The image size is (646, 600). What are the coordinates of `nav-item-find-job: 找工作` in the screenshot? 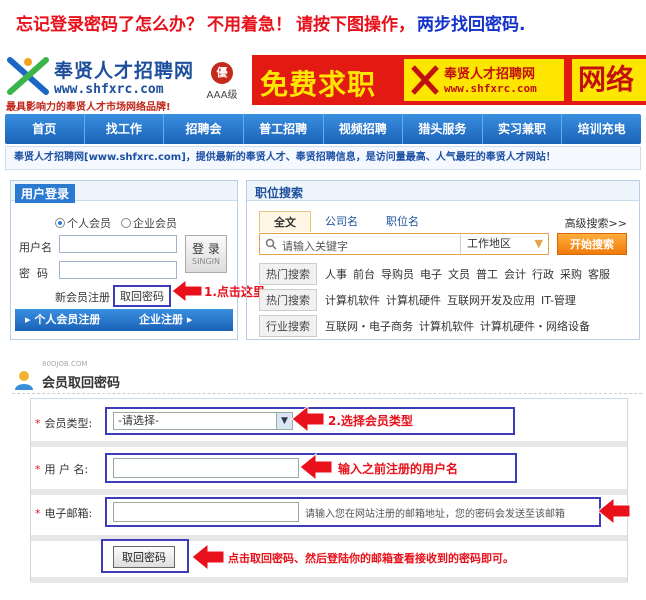 It's located at (125, 129).